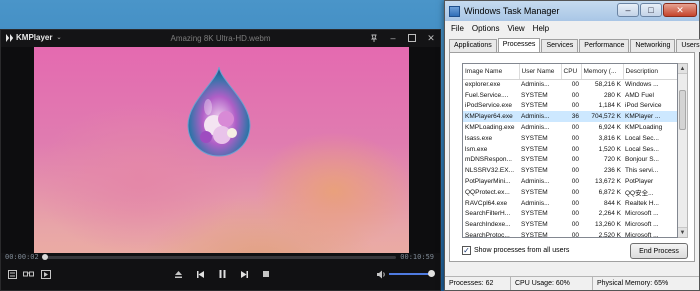  Describe the element at coordinates (412, 273) in the screenshot. I see `volume-slider` at that location.